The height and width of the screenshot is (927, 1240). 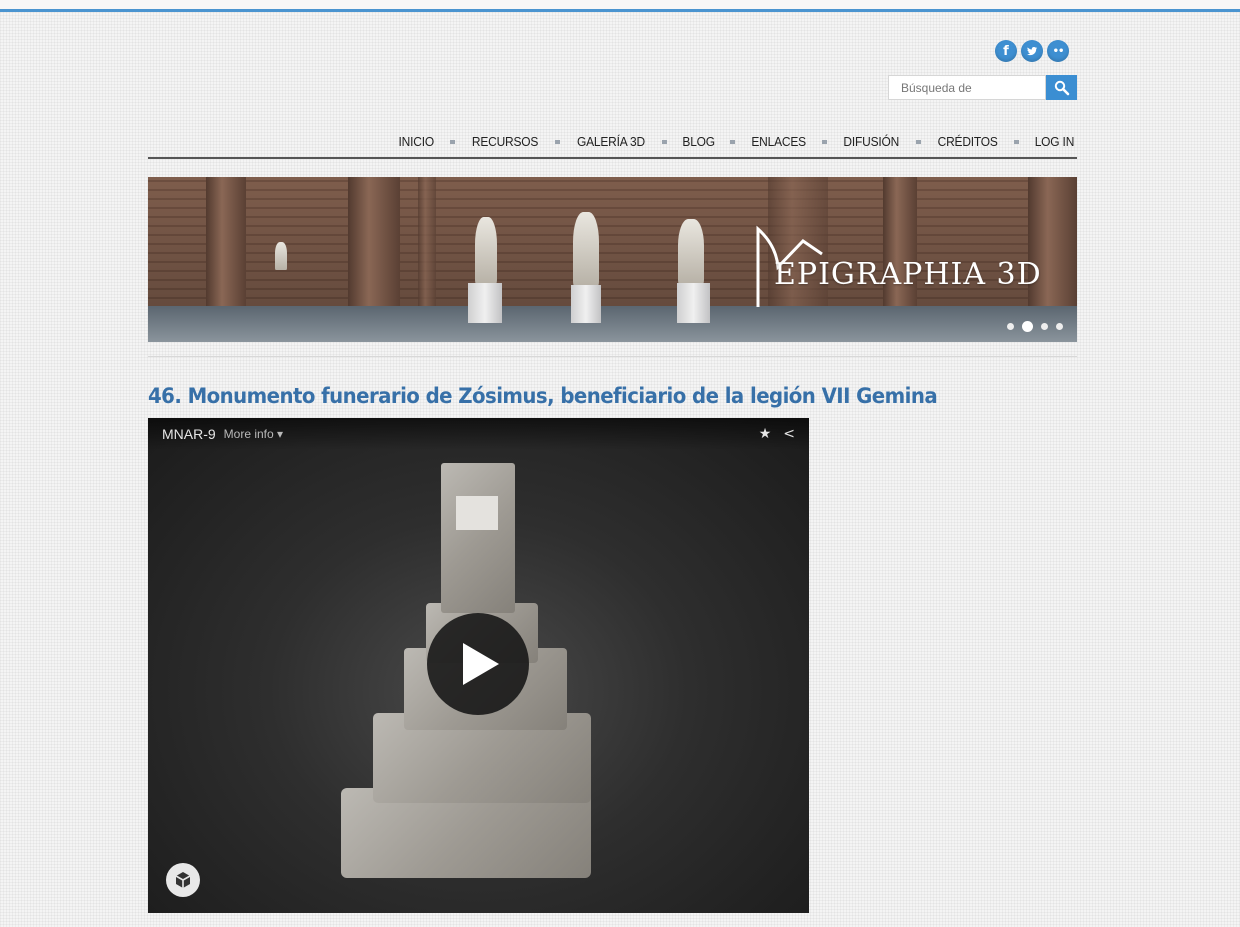 I want to click on inscription-plaque, so click(x=477, y=513).